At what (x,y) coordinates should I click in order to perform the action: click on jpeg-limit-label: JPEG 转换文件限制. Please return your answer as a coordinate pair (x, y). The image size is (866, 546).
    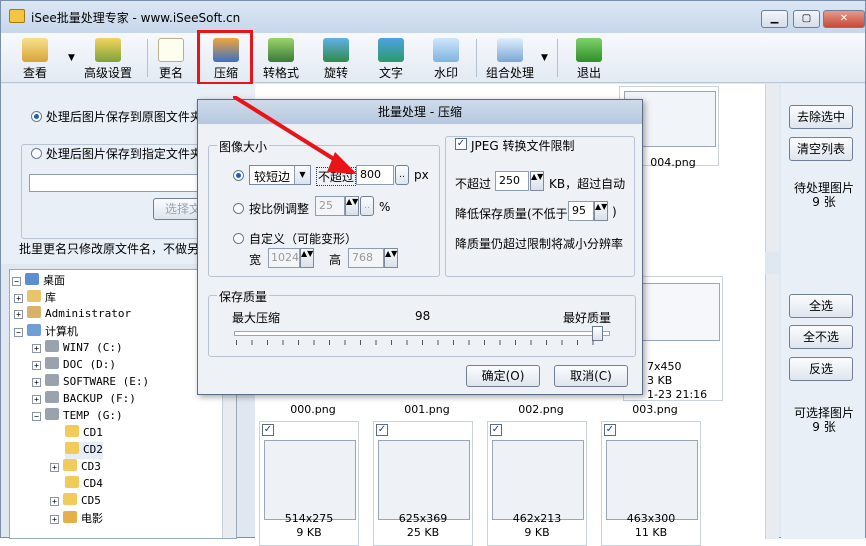
    Looking at the image, I should click on (523, 146).